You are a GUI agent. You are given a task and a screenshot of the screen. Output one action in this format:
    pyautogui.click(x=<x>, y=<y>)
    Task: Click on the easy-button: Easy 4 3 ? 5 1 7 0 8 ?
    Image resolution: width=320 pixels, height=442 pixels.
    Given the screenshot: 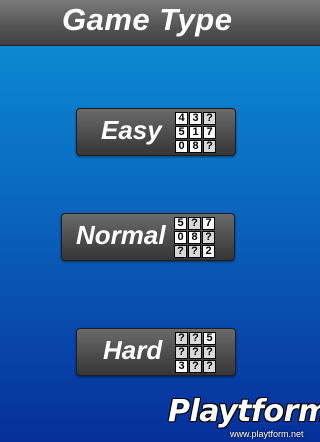 What is the action you would take?
    pyautogui.click(x=156, y=132)
    